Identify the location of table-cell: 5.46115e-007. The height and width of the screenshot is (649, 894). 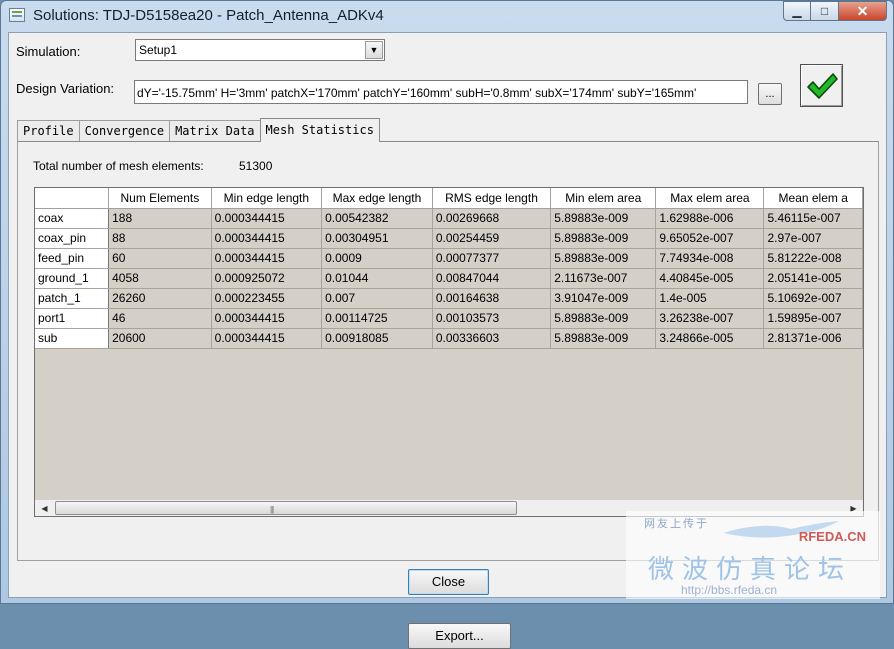
(813, 218).